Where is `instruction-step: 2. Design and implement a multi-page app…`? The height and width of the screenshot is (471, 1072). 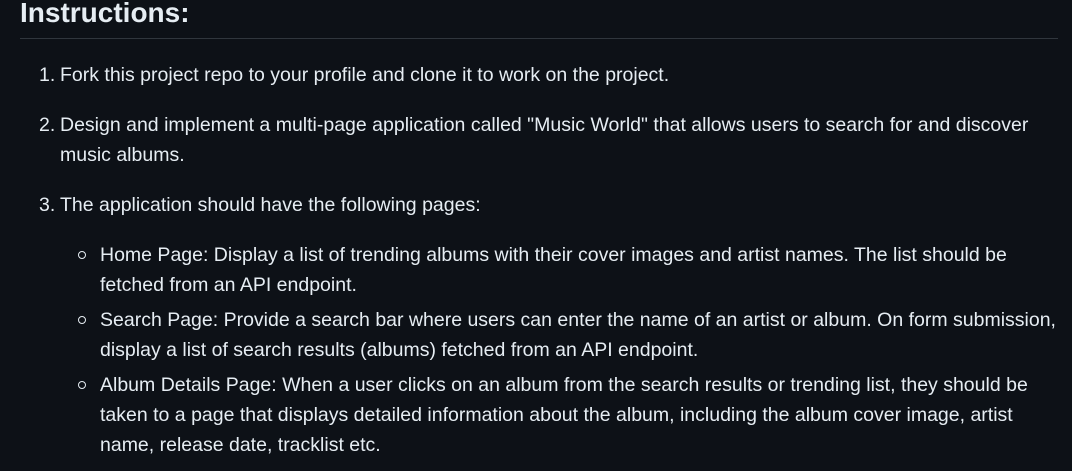
instruction-step: 2. Design and implement a multi-page app… is located at coordinates (540, 140).